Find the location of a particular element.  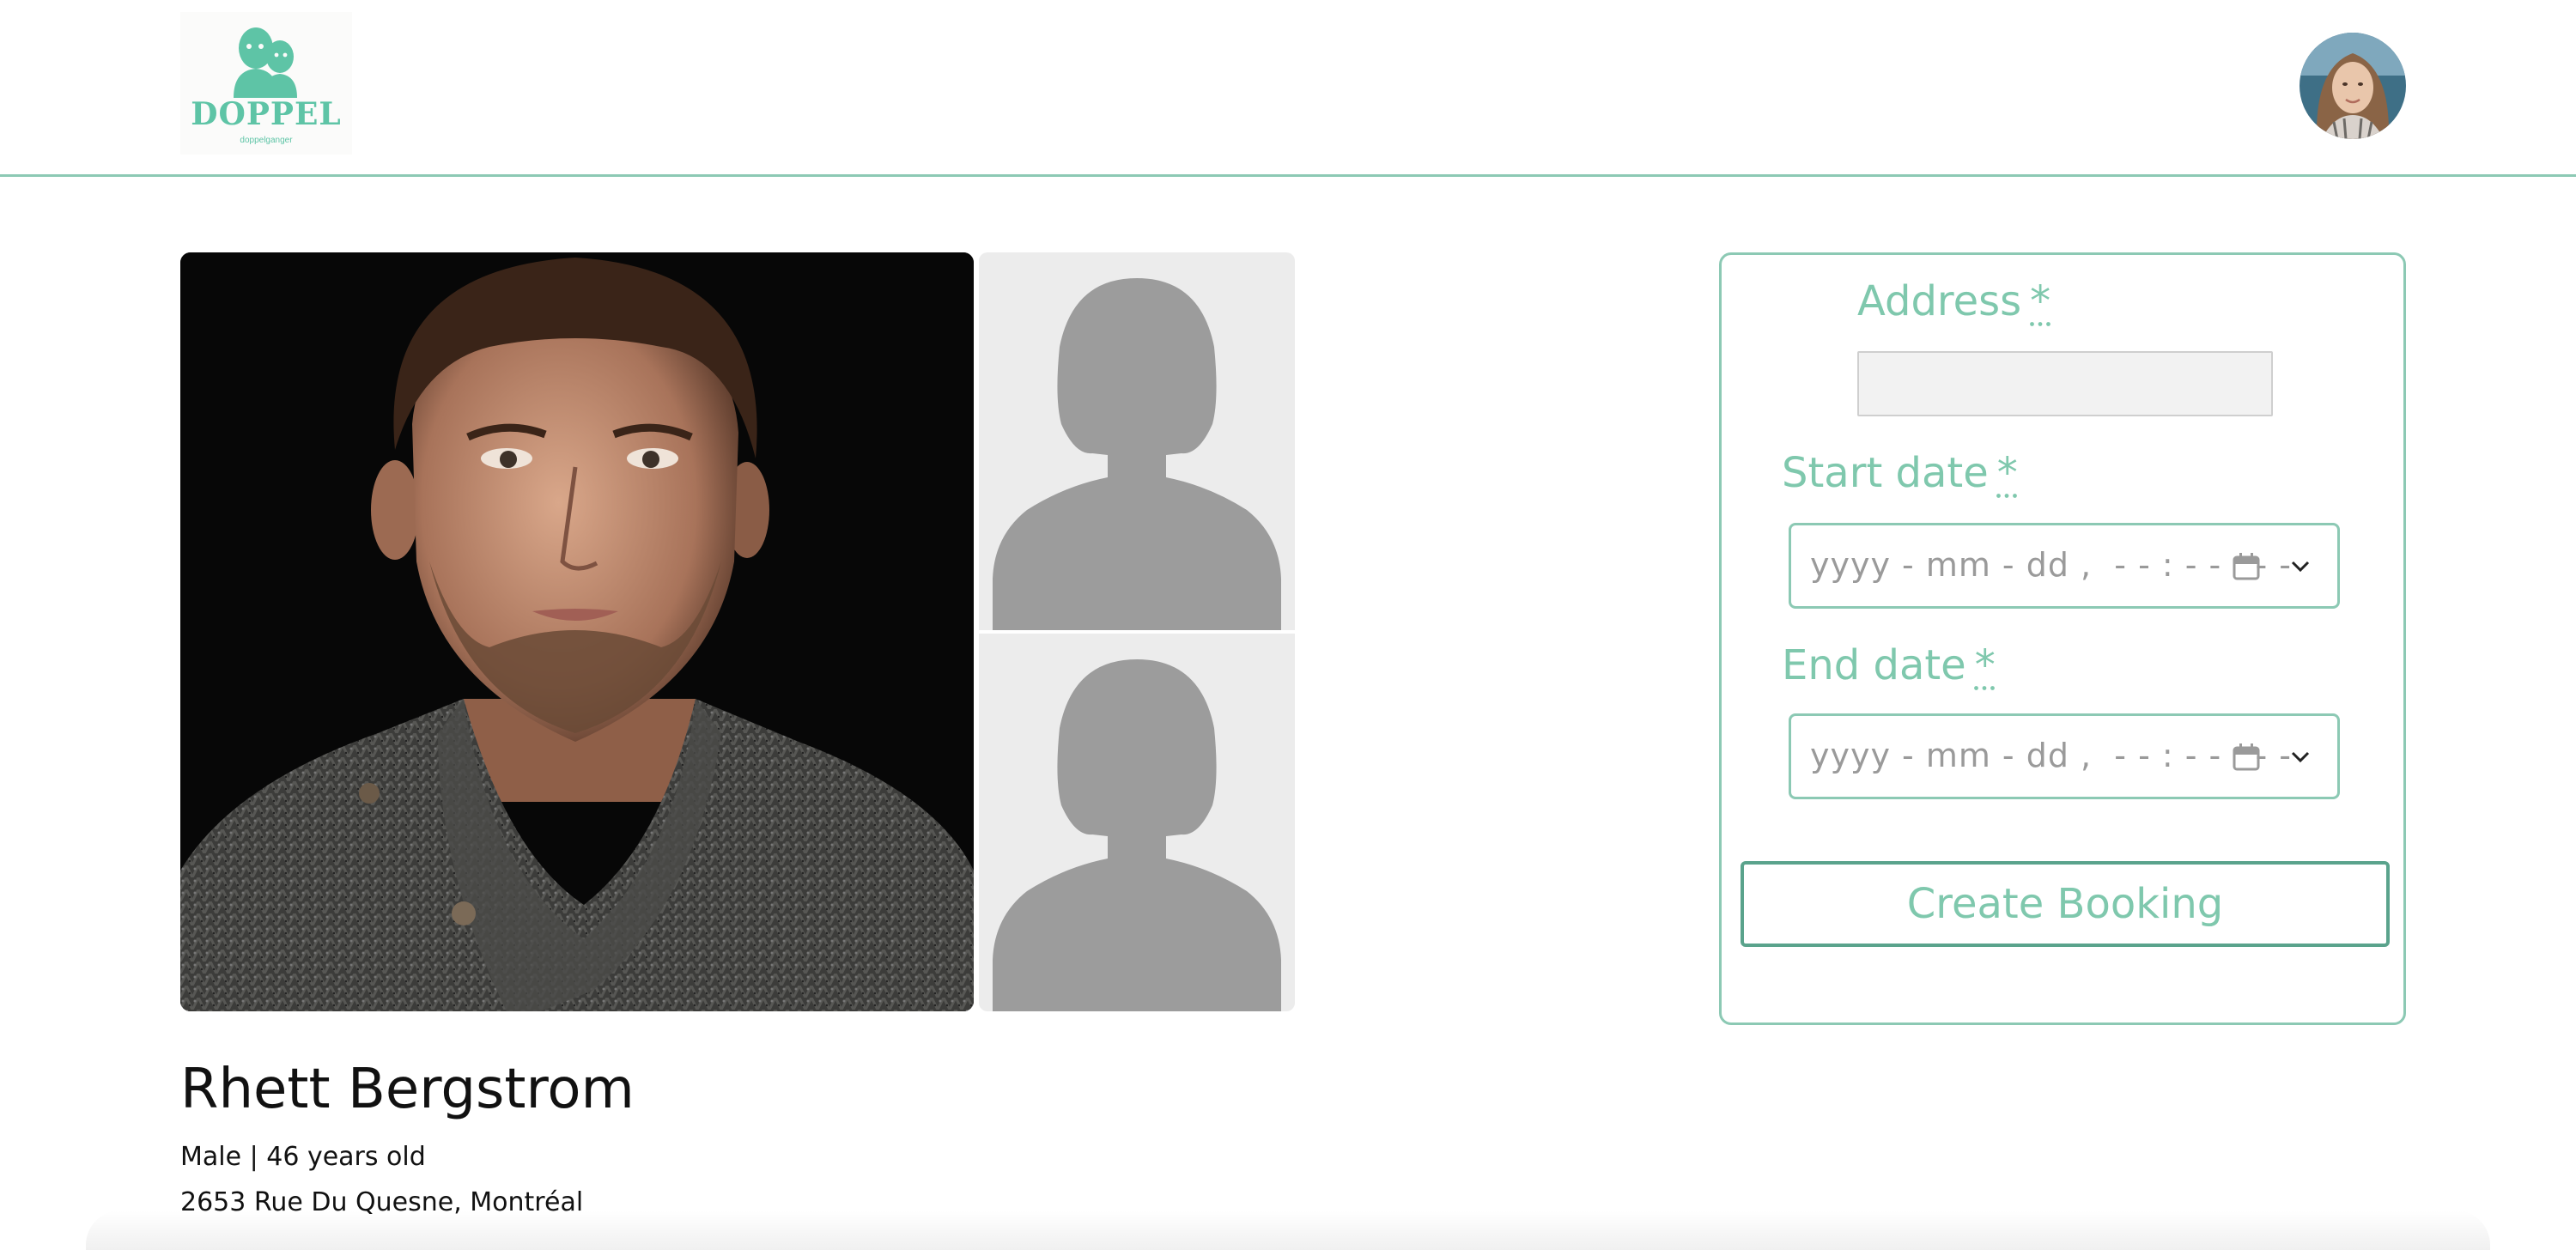

profile-details: Male | 46 years old is located at coordinates (303, 1157).